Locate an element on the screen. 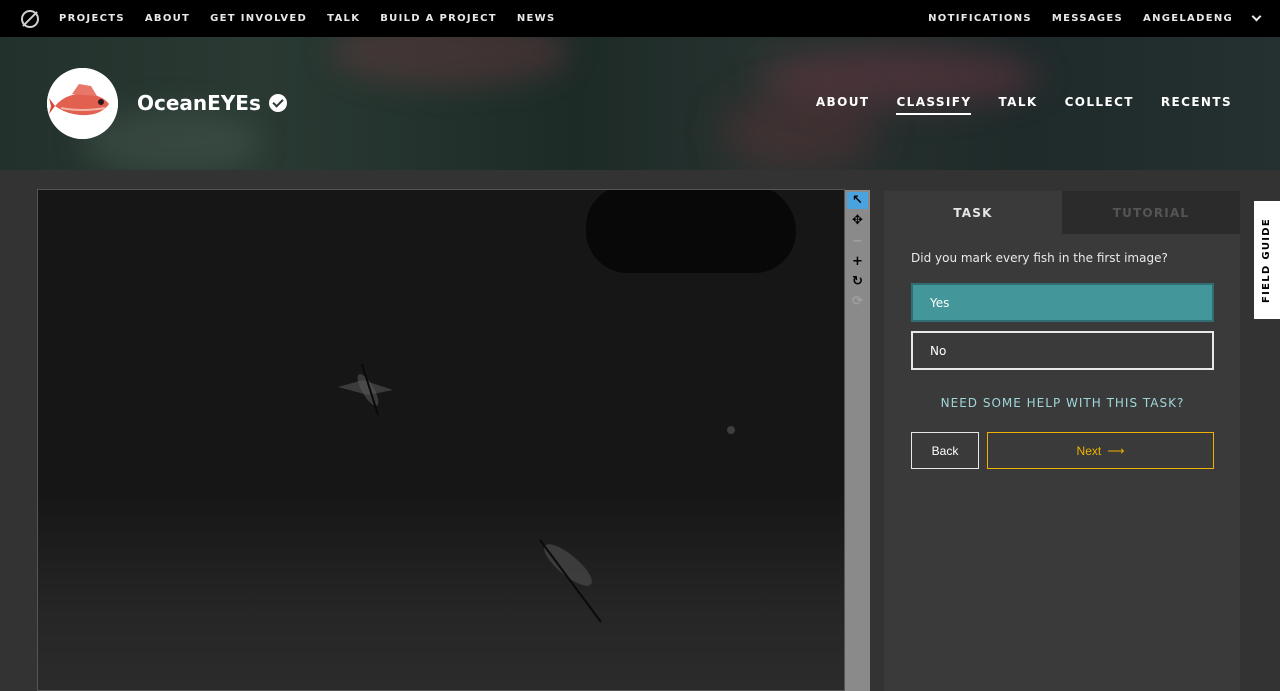 This screenshot has height=691, width=1280. pointer-icon: ↖ is located at coordinates (857, 200).